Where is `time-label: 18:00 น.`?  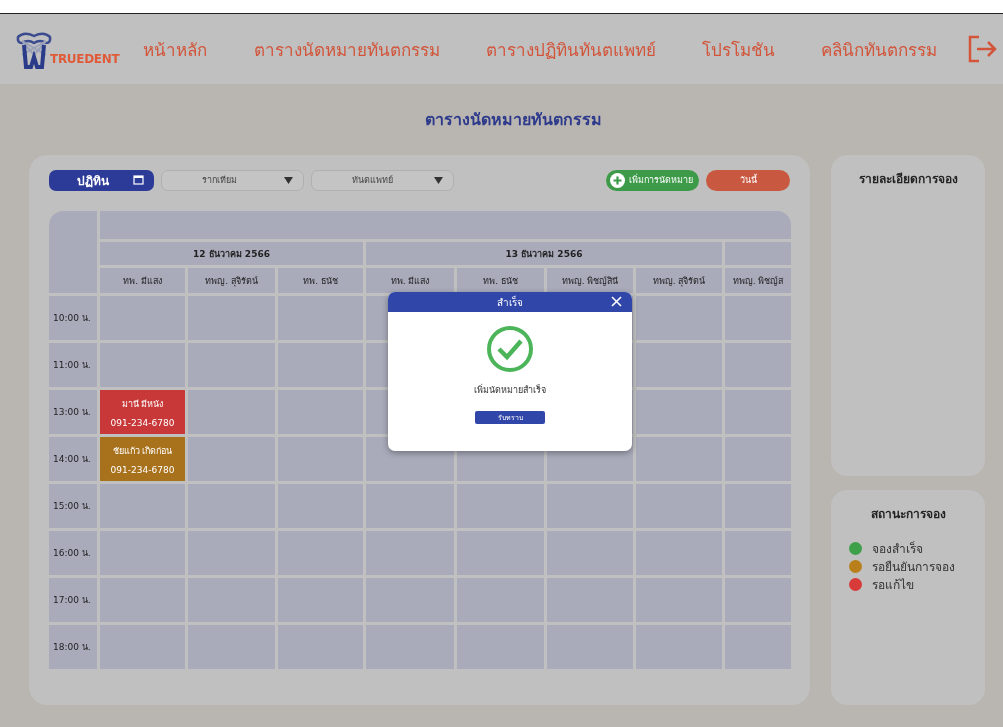
time-label: 18:00 น. is located at coordinates (73, 647).